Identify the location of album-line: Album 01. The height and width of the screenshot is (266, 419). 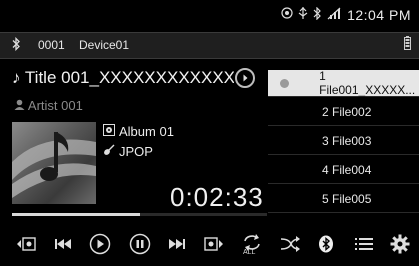
(138, 131).